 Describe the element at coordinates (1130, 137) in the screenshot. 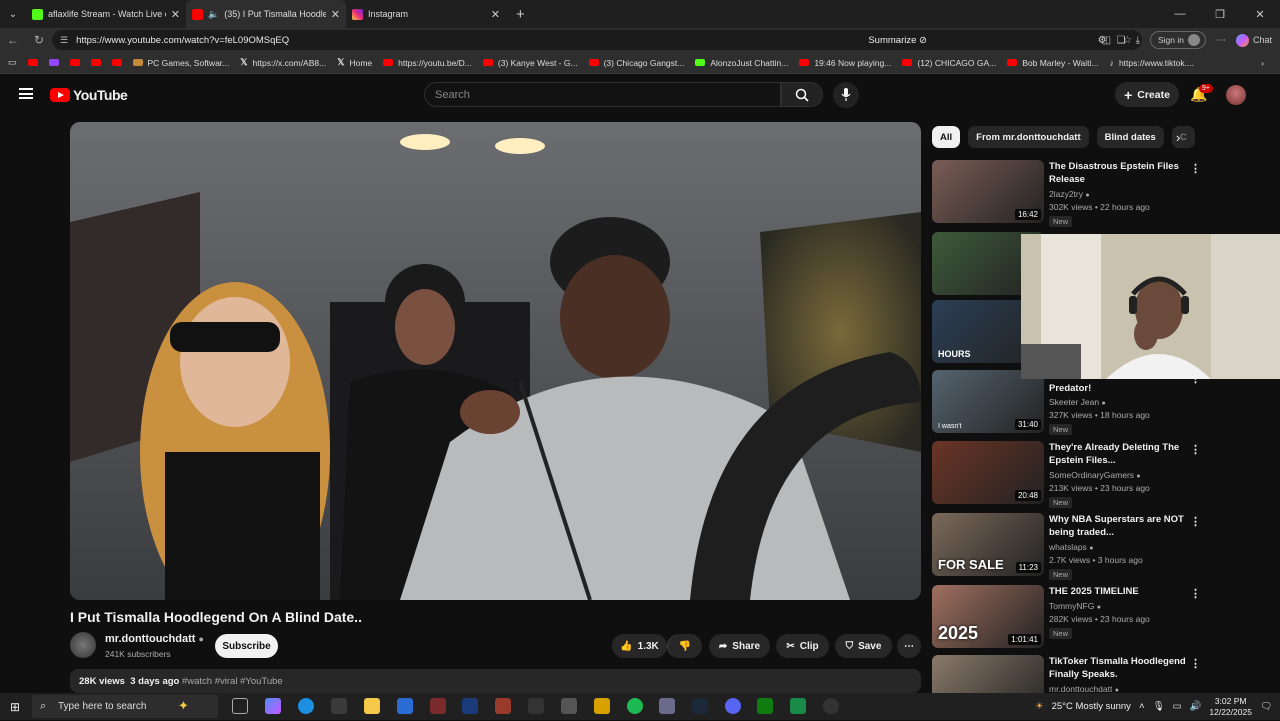

I see `chip-blind-dates: Blind dates` at that location.